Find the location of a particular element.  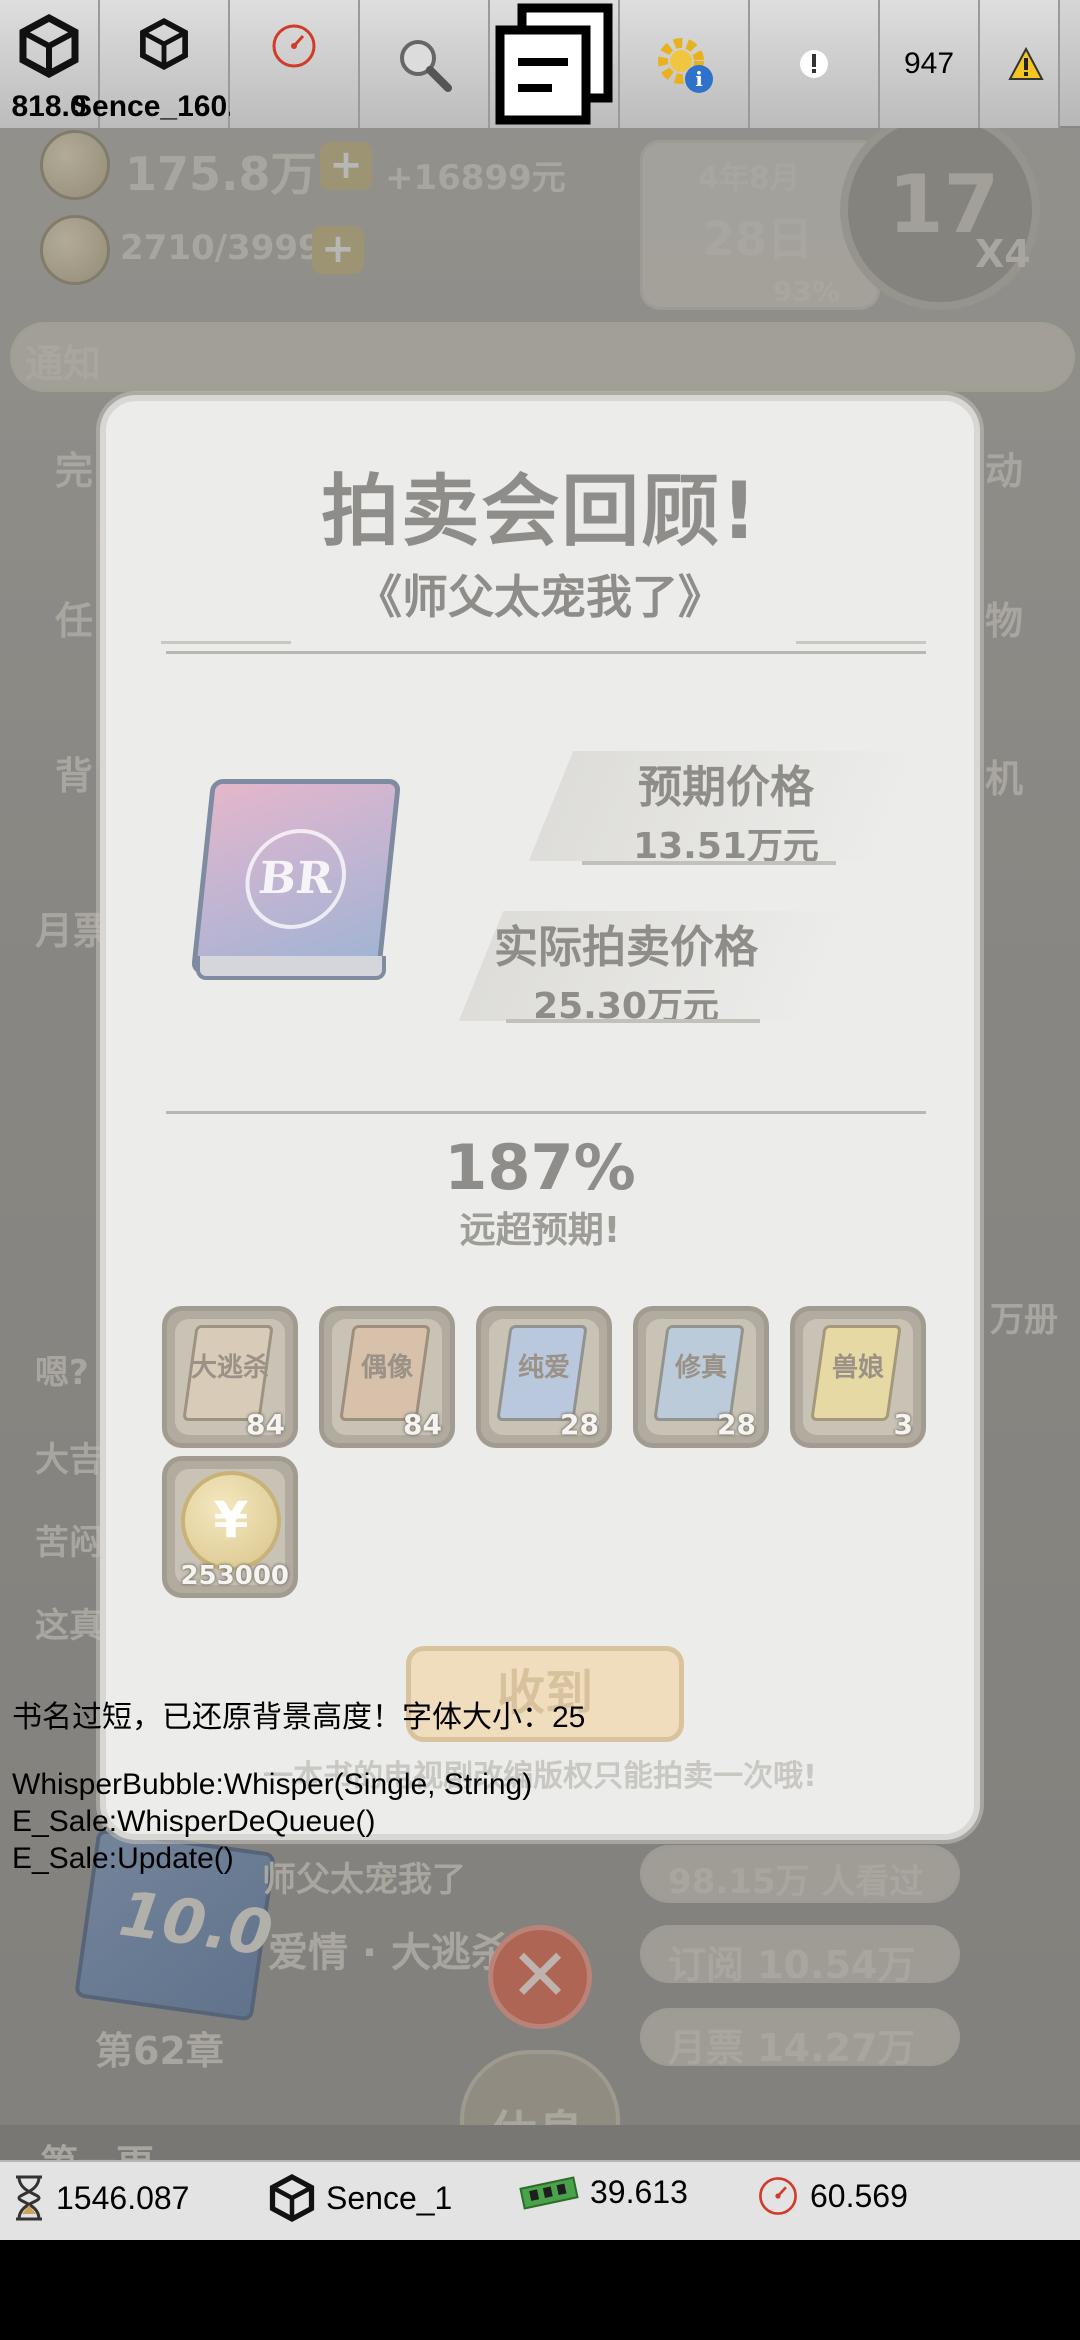

scene-value: Sence_1 is located at coordinates (389, 2197).